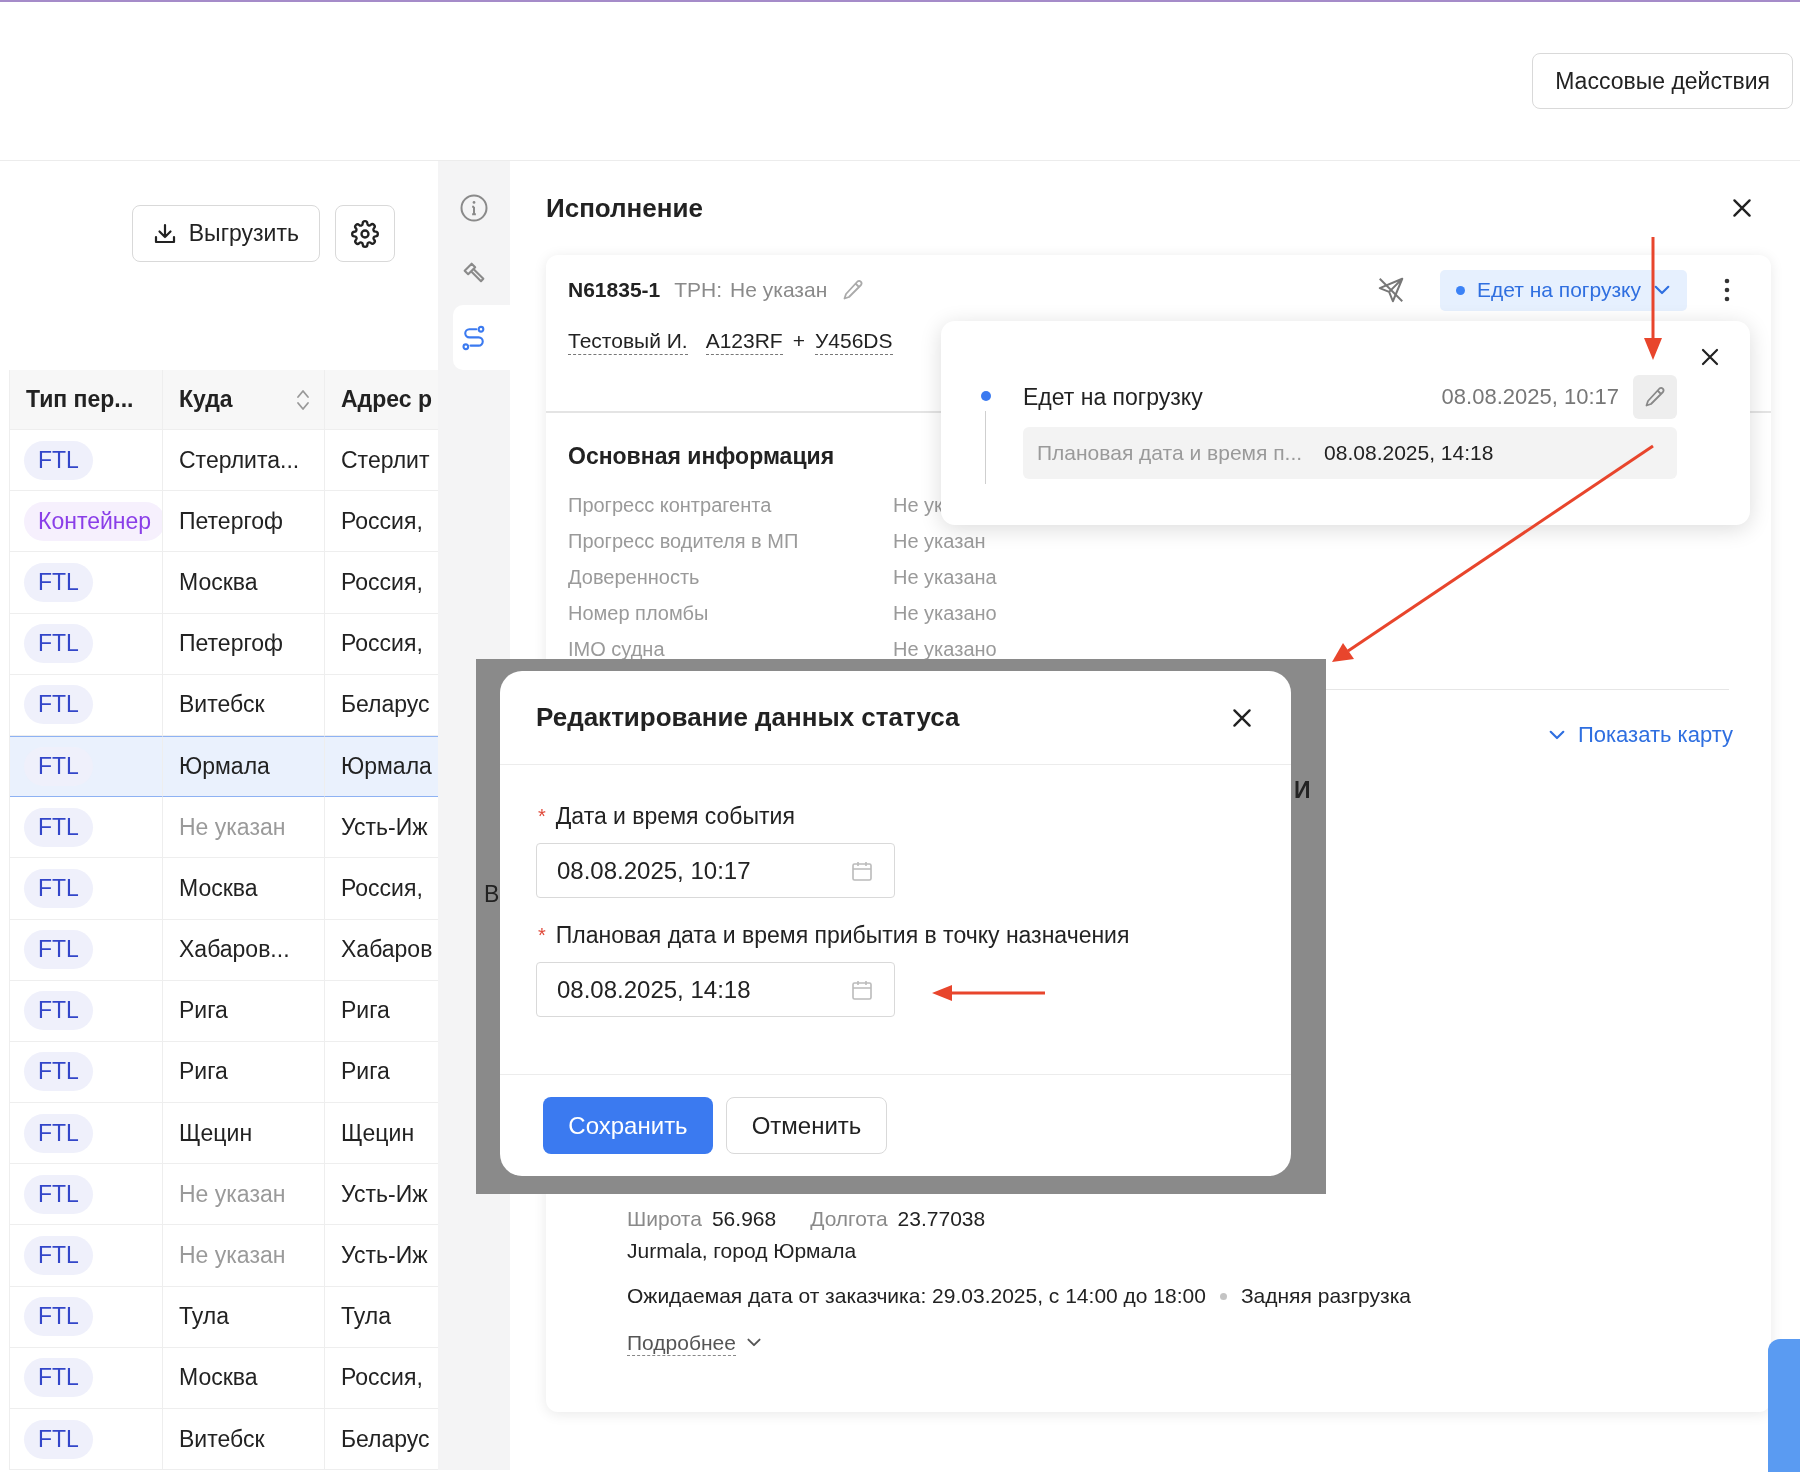 The width and height of the screenshot is (1800, 1472). Describe the element at coordinates (748, 717) in the screenshot. I see `dialog-title: Редактирование данных статуса` at that location.